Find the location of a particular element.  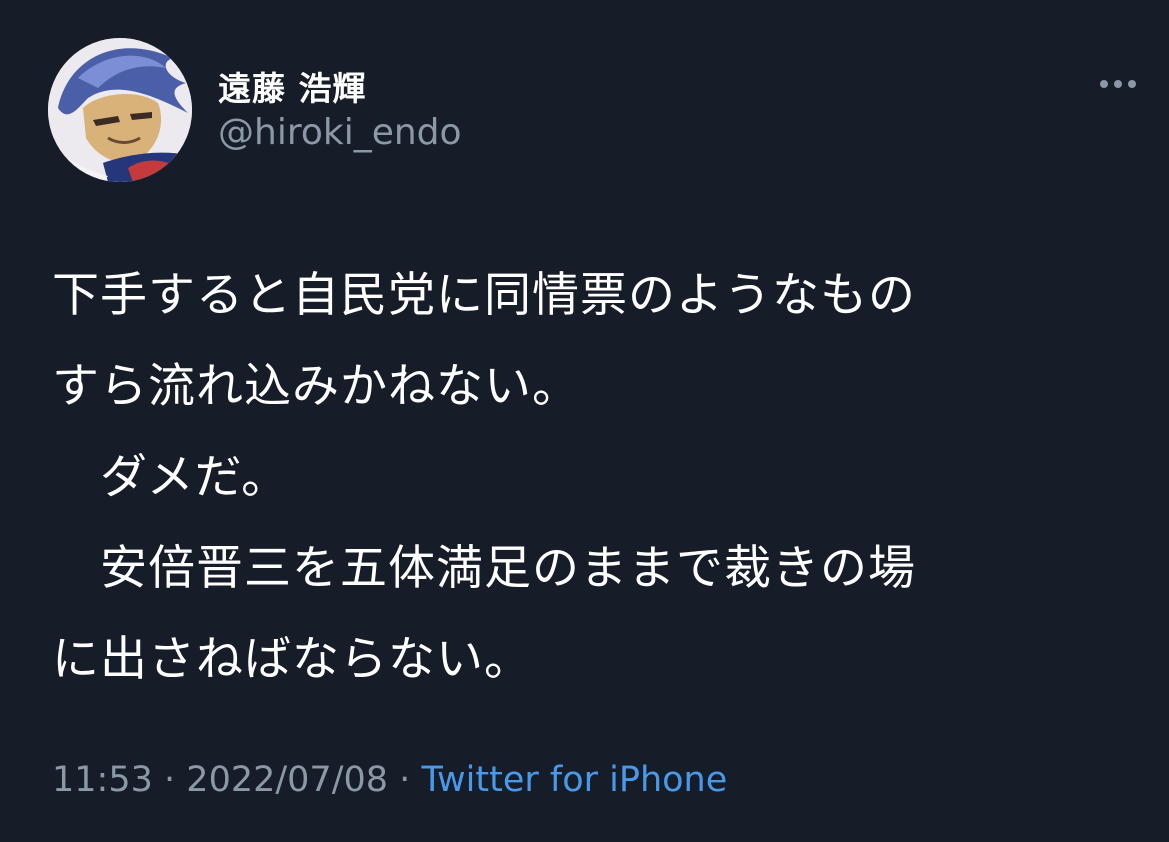

avatar-illustration is located at coordinates (120, 110).